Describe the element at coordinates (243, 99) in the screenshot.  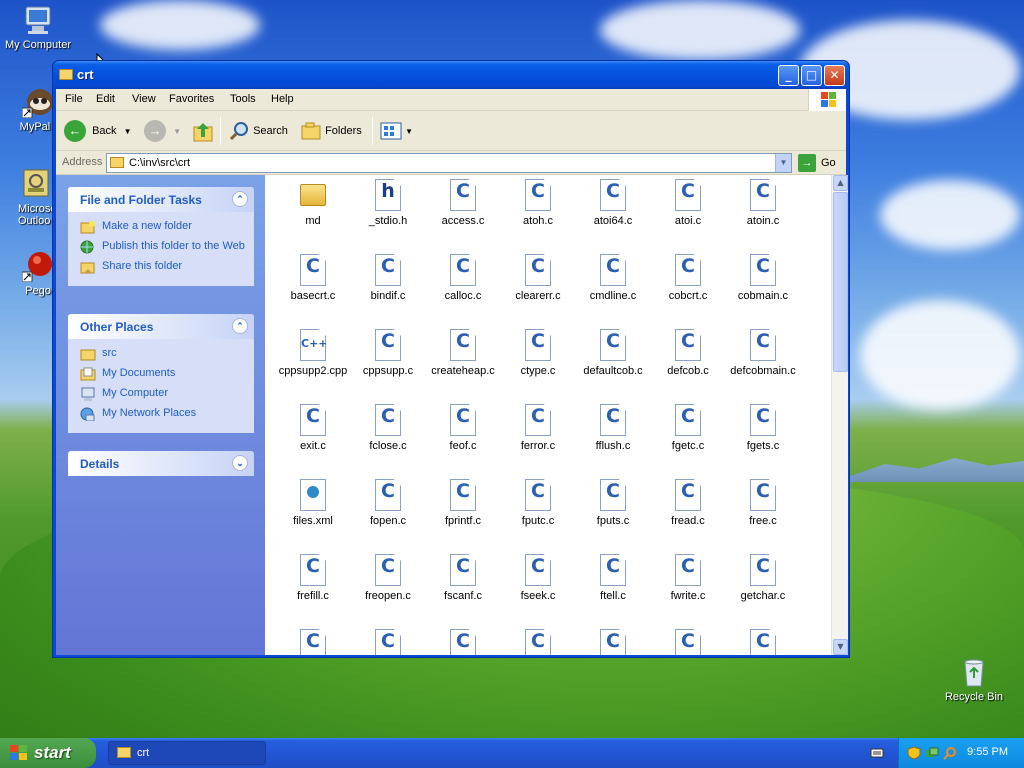
I see `menu-tools: Tools` at that location.